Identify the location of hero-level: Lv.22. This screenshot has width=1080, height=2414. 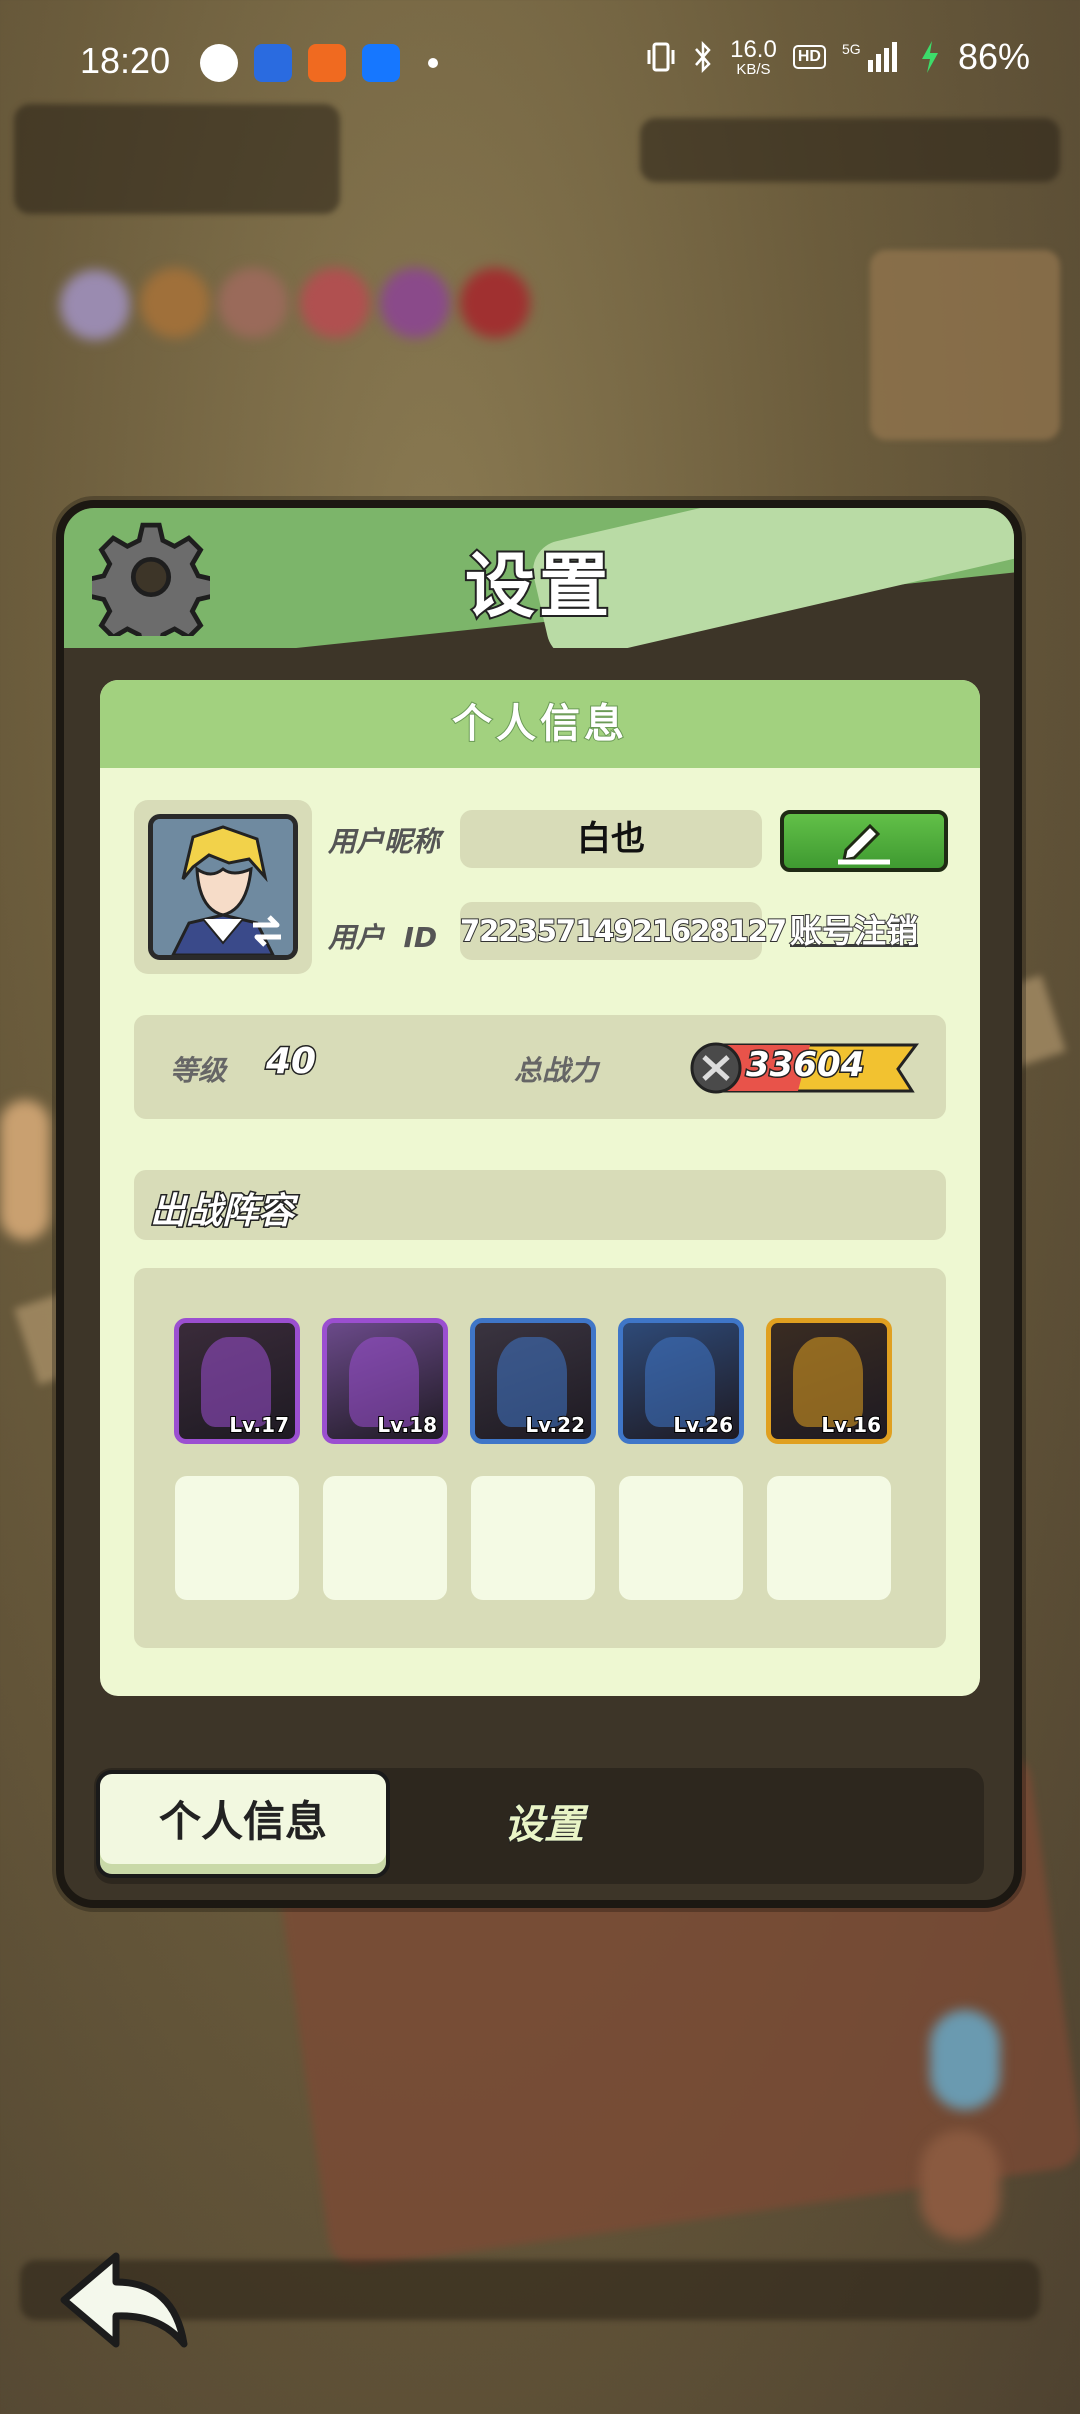
(555, 1425).